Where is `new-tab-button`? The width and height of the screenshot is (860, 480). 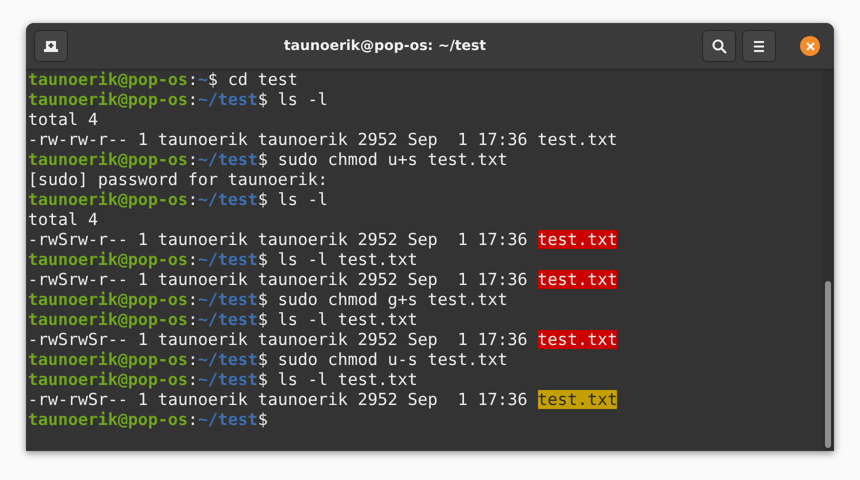 new-tab-button is located at coordinates (51, 46).